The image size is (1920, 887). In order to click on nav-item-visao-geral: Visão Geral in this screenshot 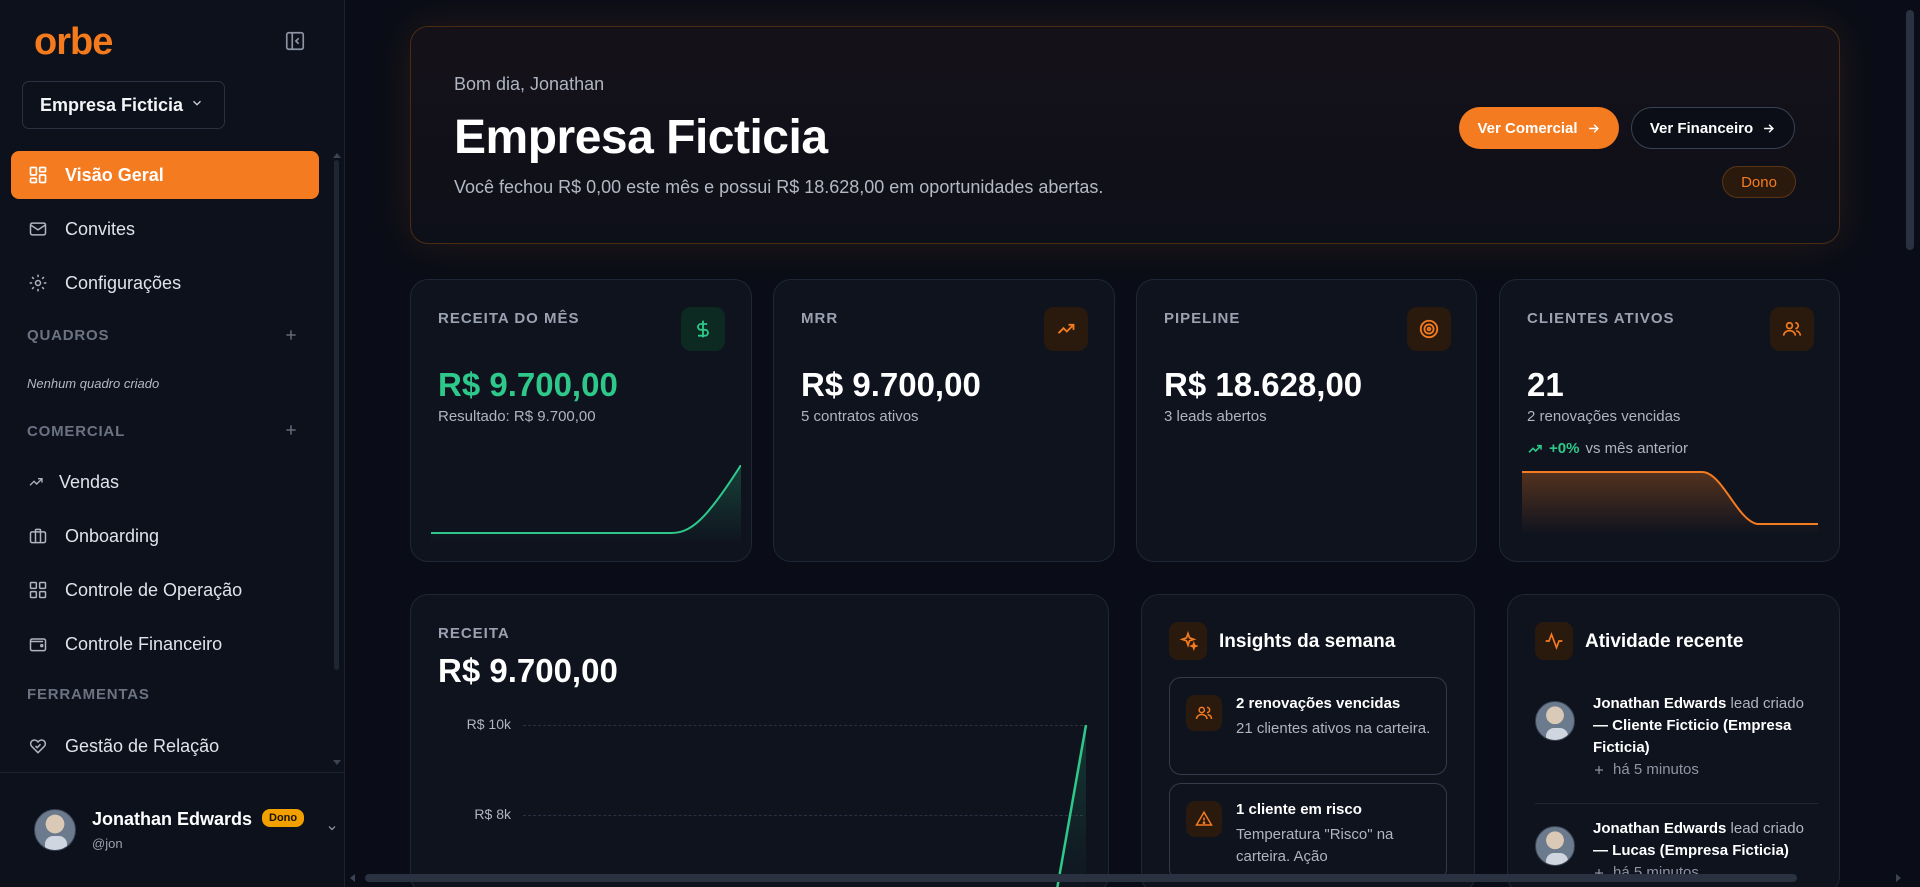, I will do `click(165, 175)`.